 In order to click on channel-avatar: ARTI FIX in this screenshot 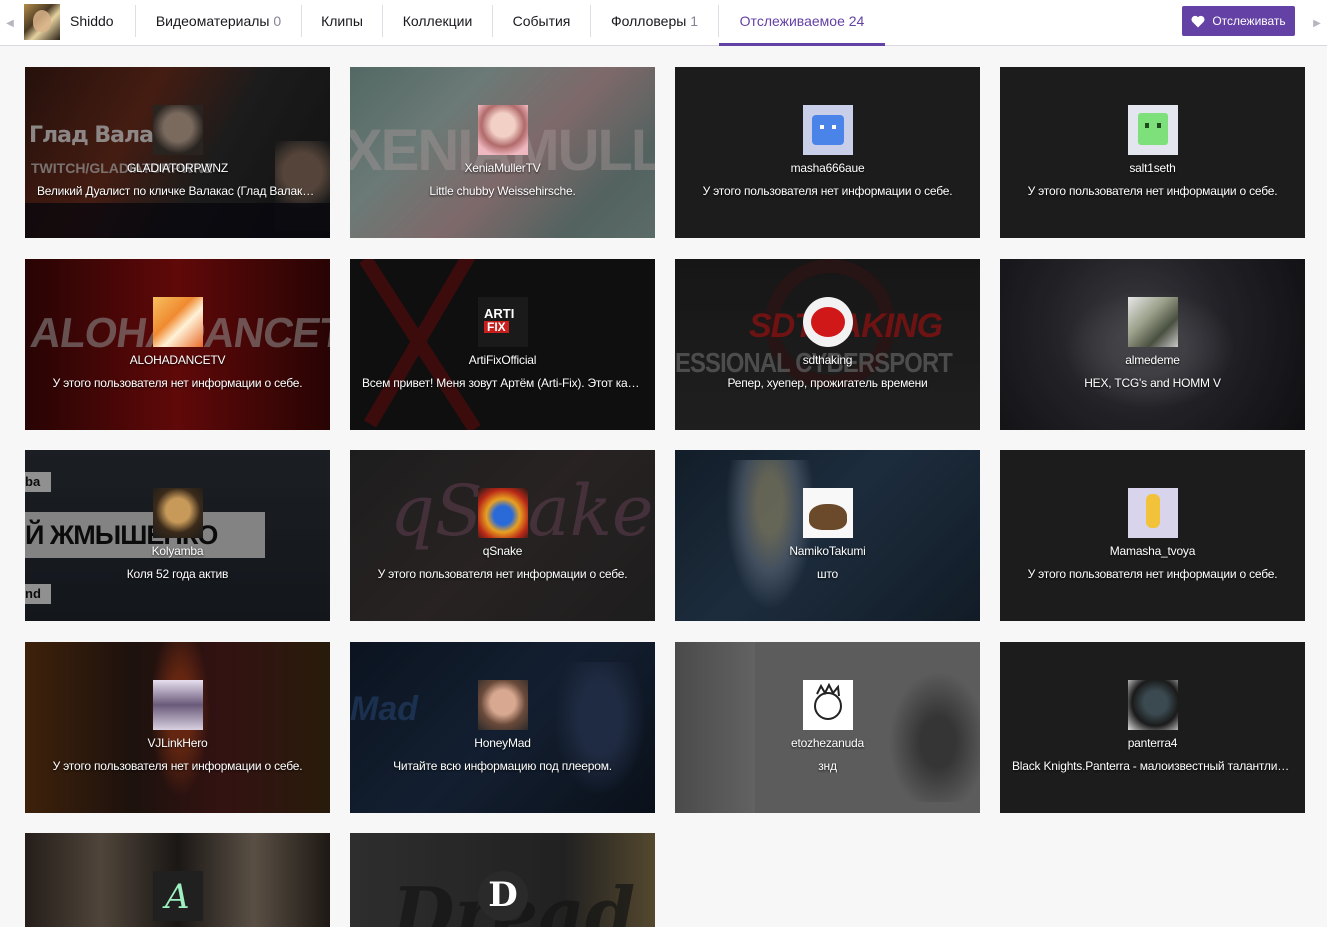, I will do `click(503, 322)`.